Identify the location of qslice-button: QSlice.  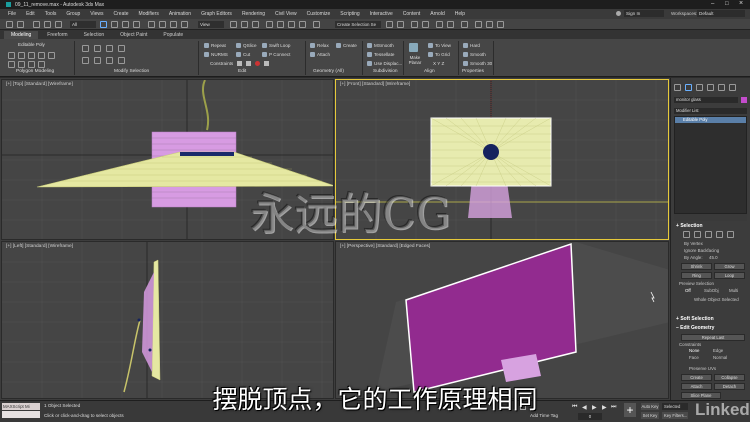
(246, 45).